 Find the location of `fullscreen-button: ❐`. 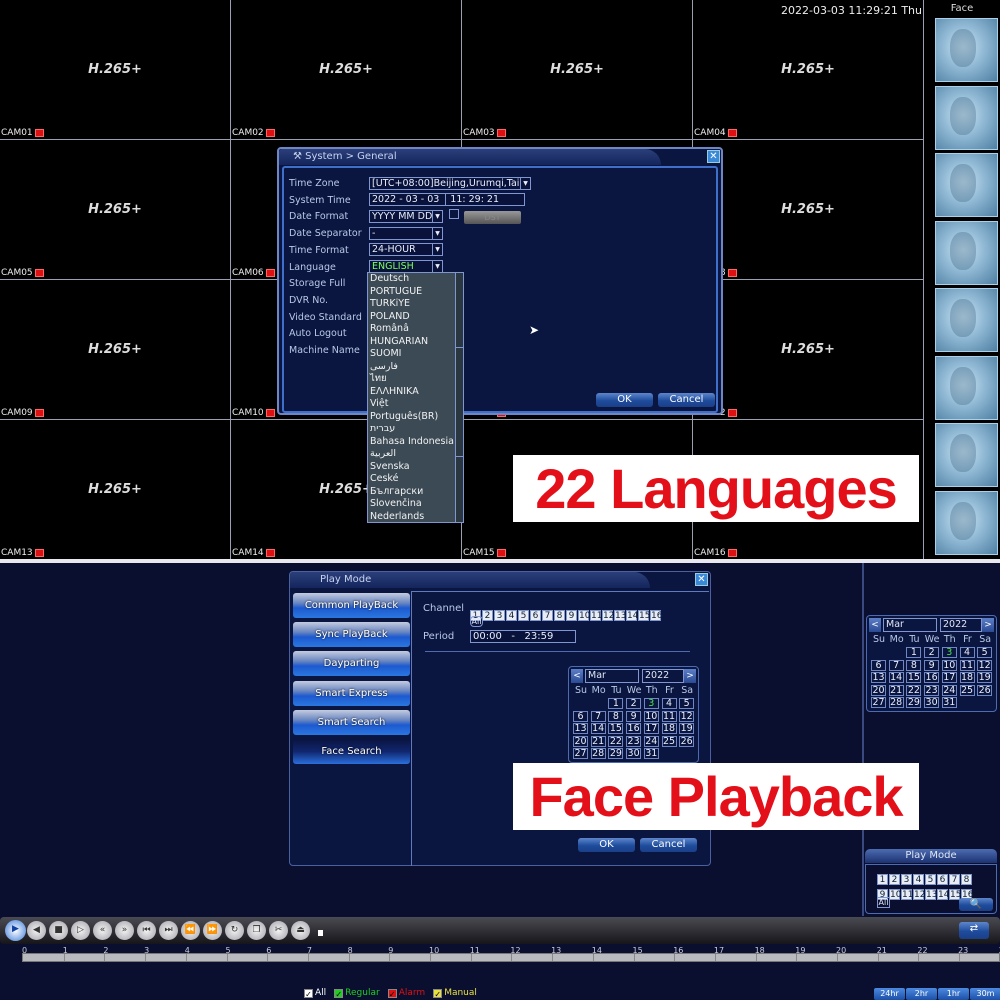

fullscreen-button: ❐ is located at coordinates (256, 930).